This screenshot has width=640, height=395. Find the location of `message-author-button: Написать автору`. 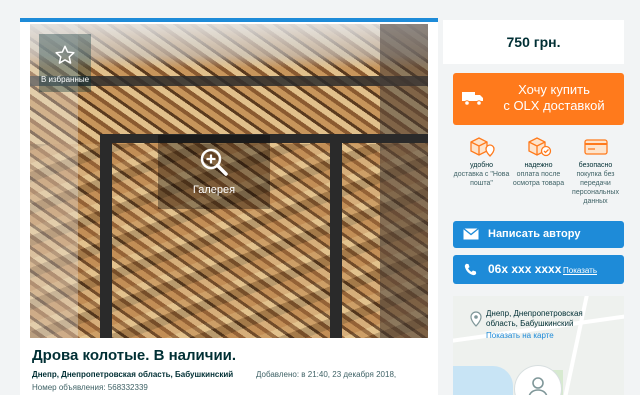

message-author-button: Написать автору is located at coordinates (538, 234).